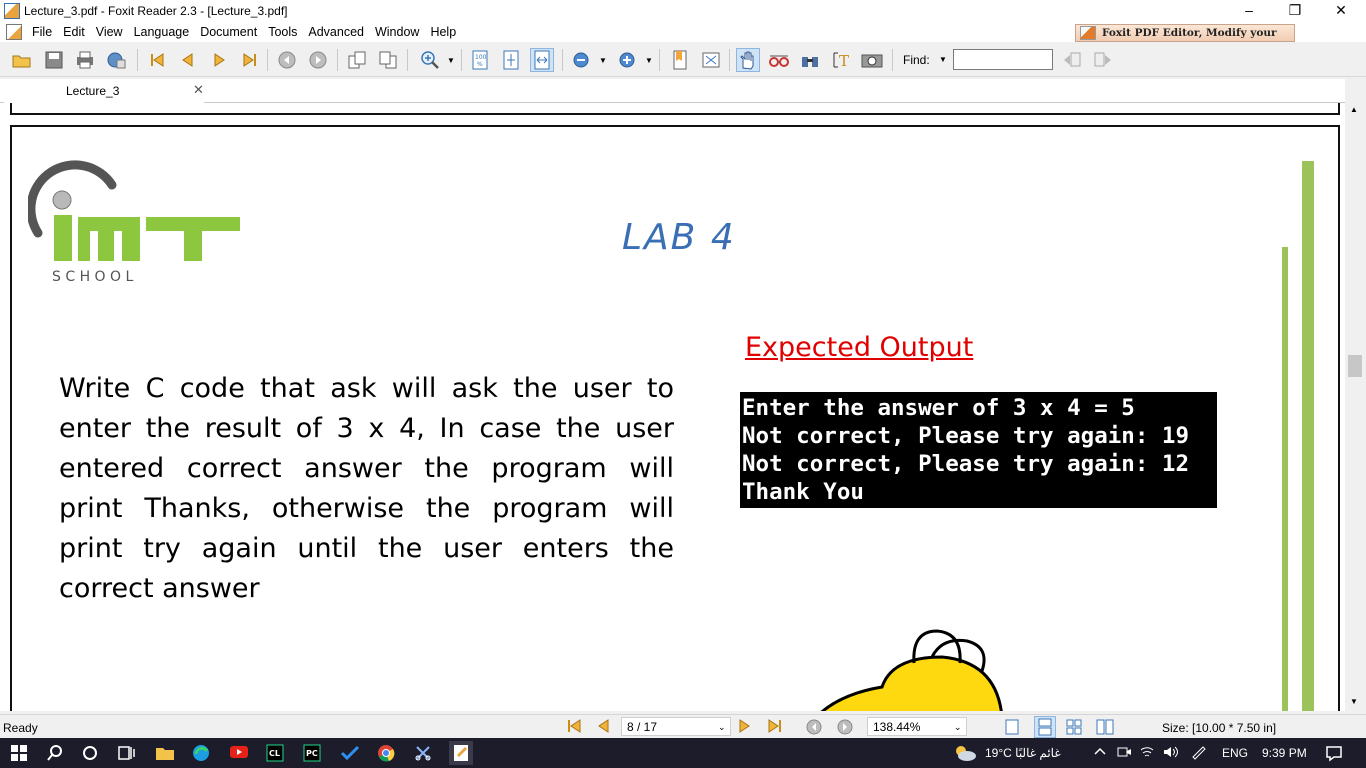 The height and width of the screenshot is (768, 1366). I want to click on menu-file: File, so click(43, 32).